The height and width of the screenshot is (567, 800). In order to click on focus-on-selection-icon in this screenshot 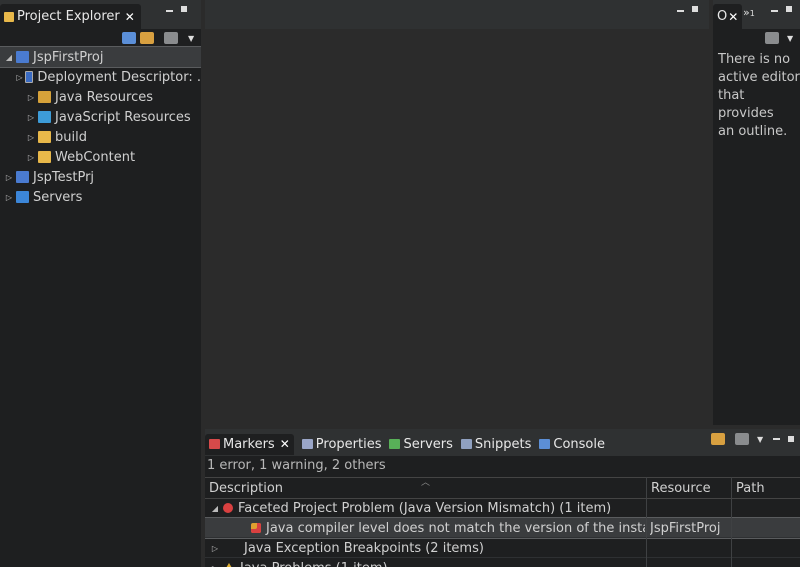, I will do `click(718, 439)`.